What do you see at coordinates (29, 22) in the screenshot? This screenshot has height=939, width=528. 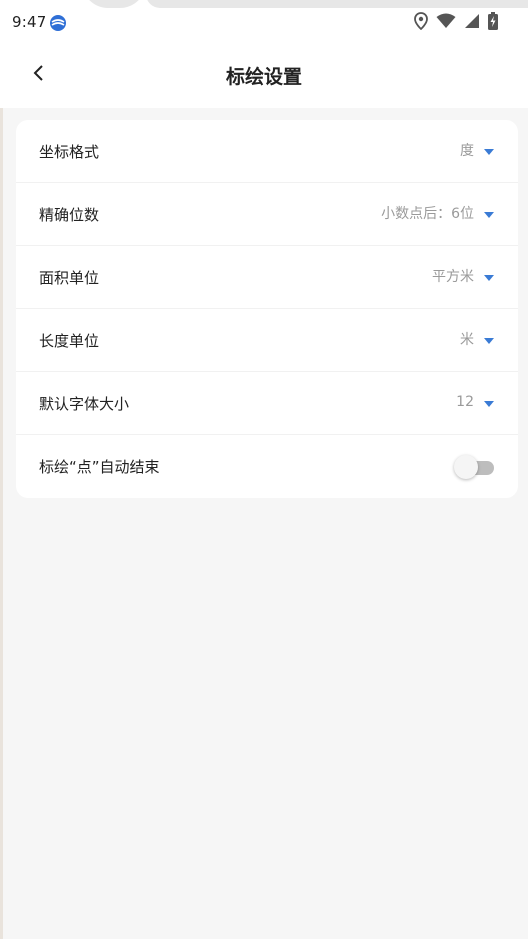 I see `status-time: 9:47` at bounding box center [29, 22].